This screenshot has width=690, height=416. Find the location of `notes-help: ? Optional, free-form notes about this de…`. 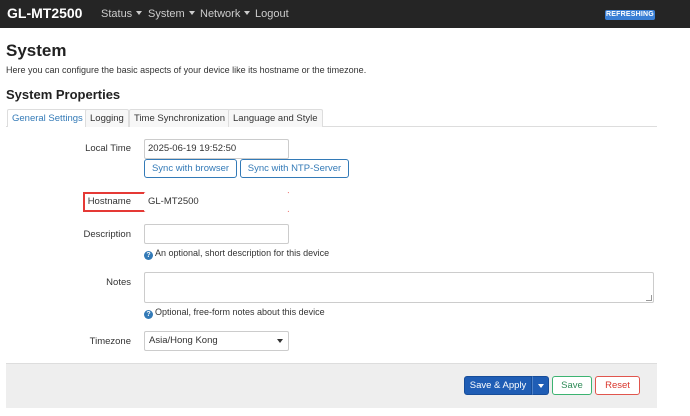

notes-help: ? Optional, free-form notes about this de… is located at coordinates (234, 313).